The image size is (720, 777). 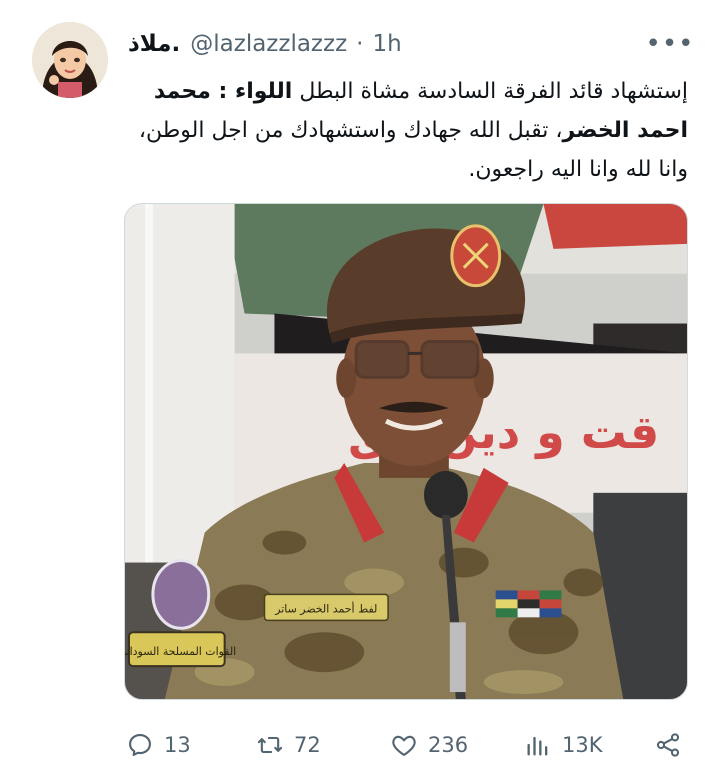 I want to click on text-segment-bold: اللواء : محمد, so click(x=223, y=91).